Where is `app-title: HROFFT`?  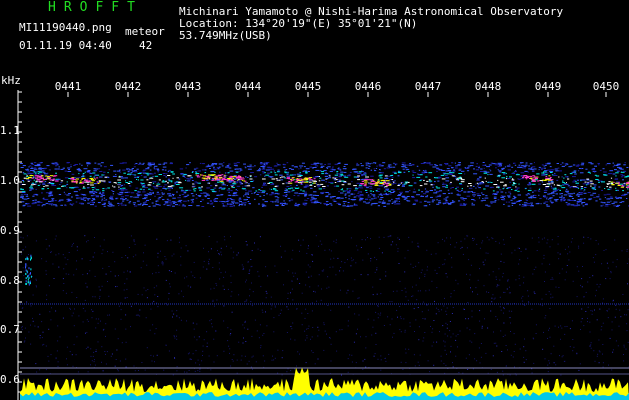 app-title: HROFFT is located at coordinates (95, 7).